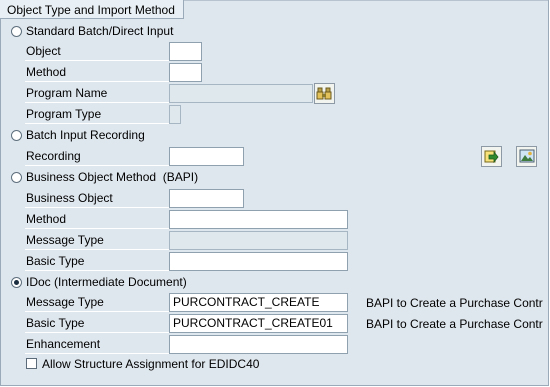 The width and height of the screenshot is (550, 387). I want to click on enhancement-input, so click(258, 344).